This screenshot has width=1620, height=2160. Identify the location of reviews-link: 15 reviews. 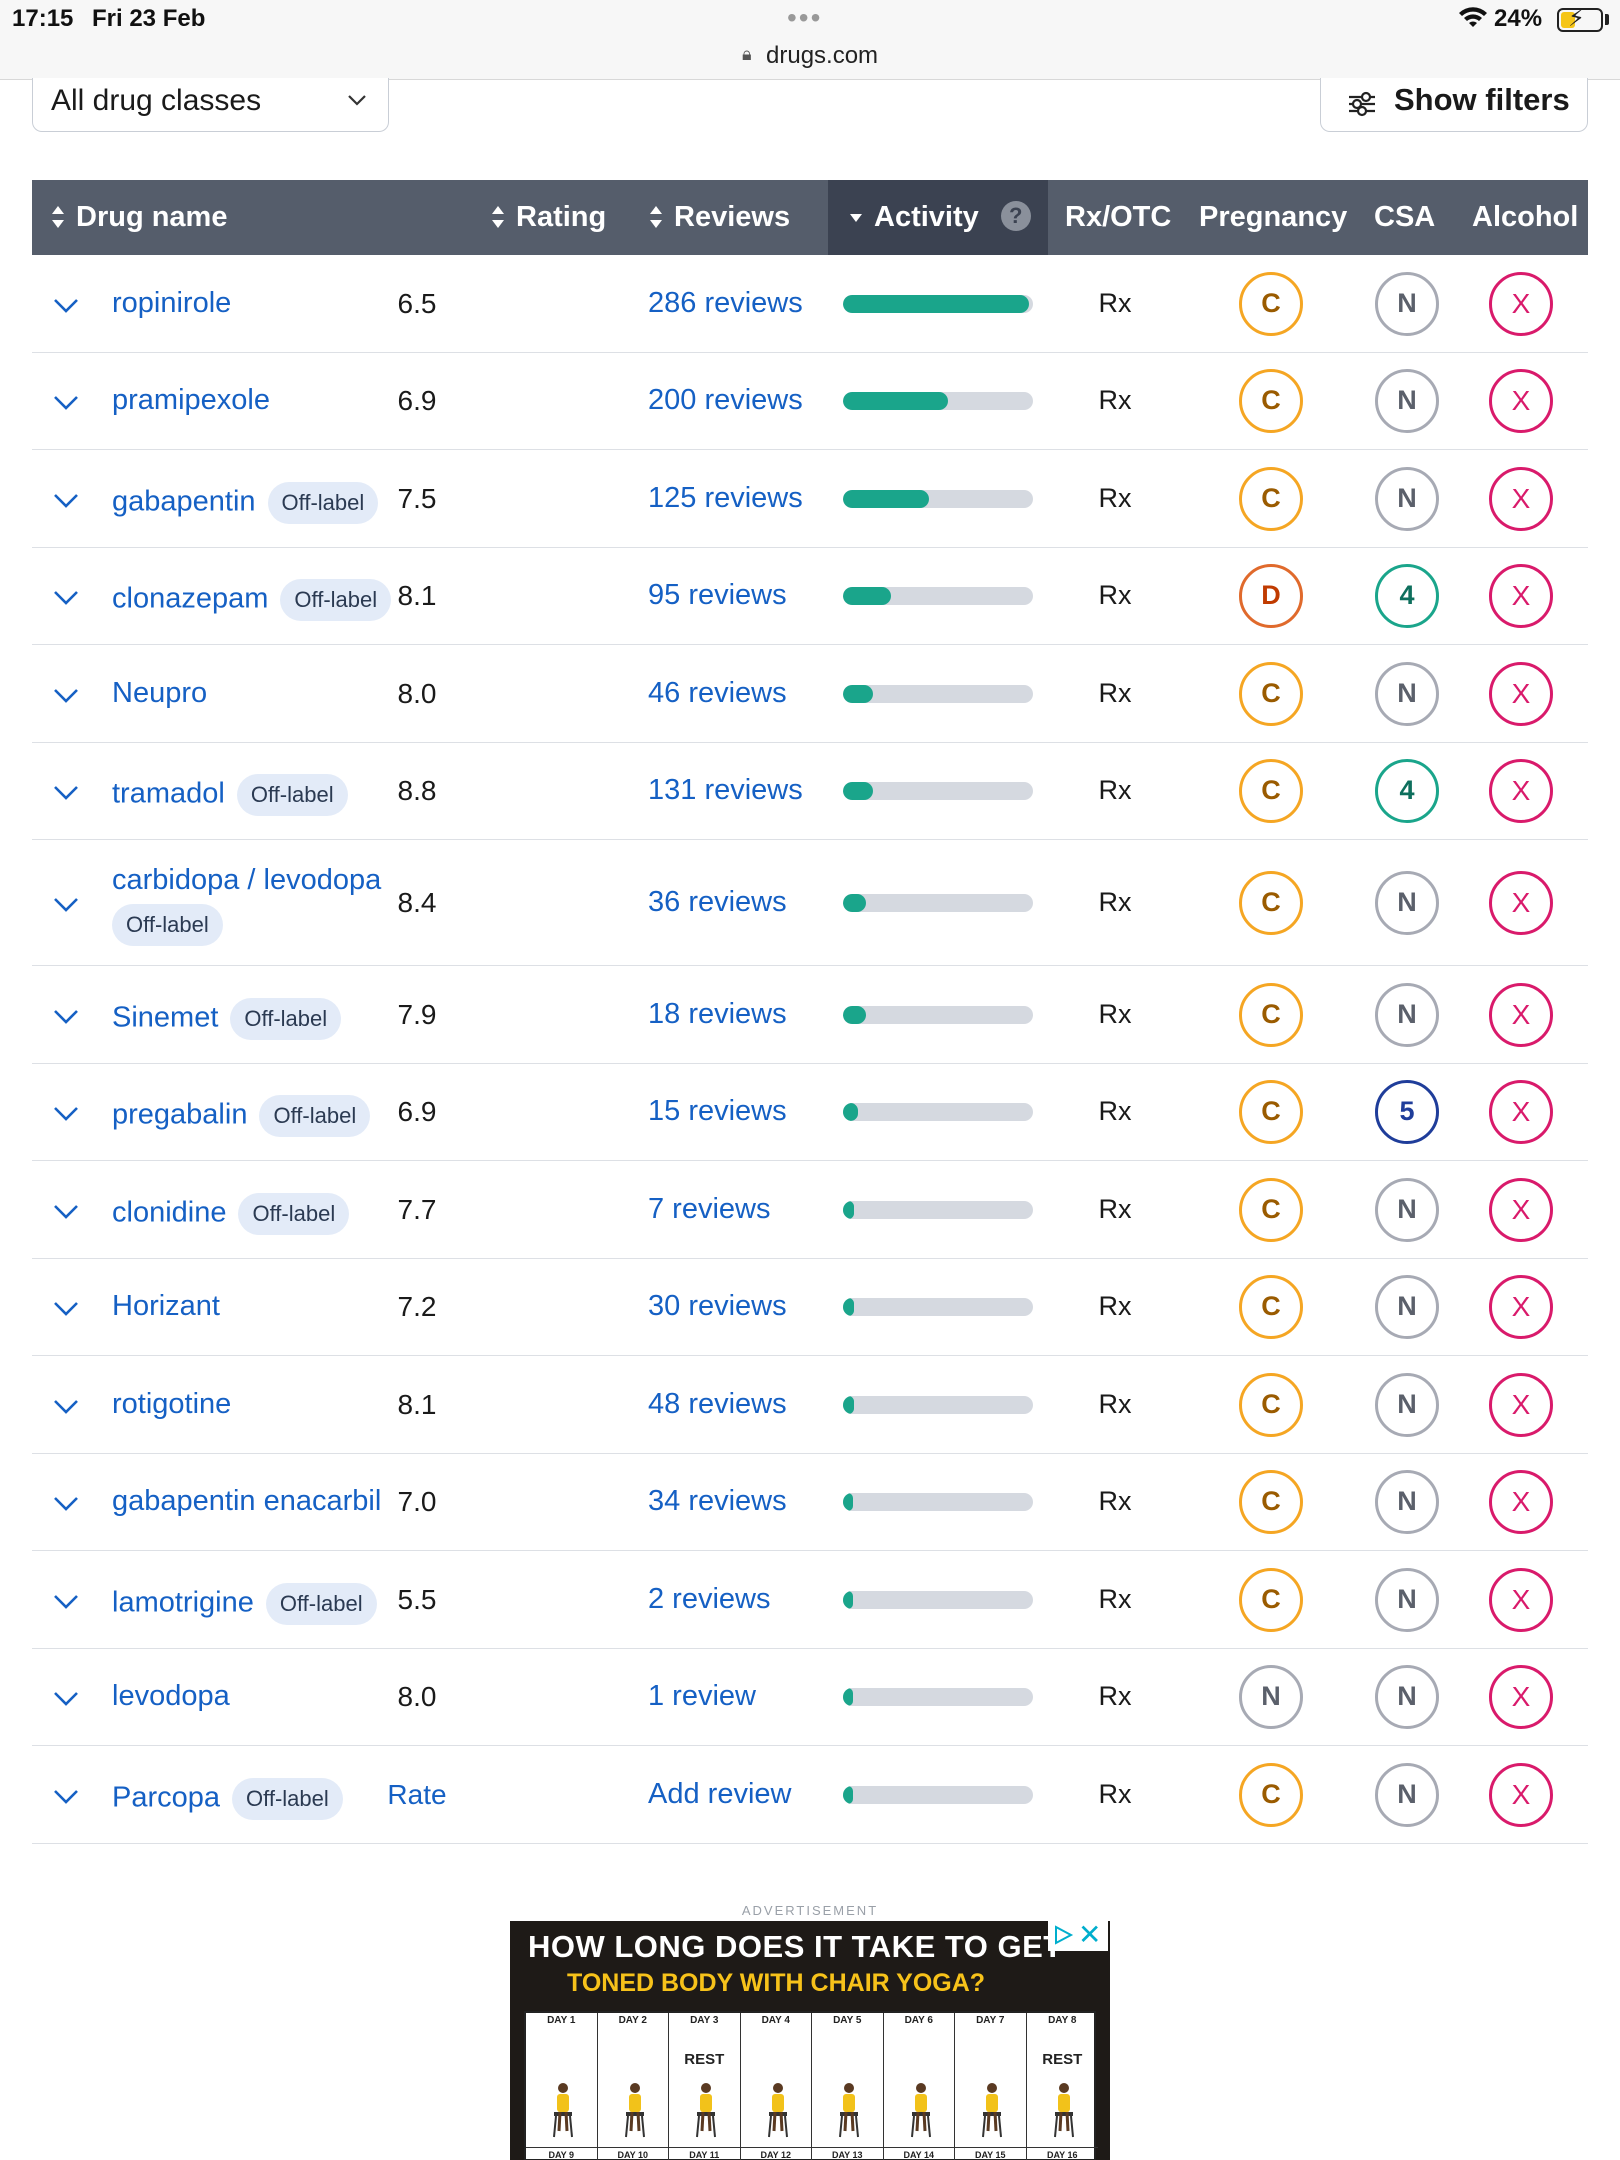
(717, 1111).